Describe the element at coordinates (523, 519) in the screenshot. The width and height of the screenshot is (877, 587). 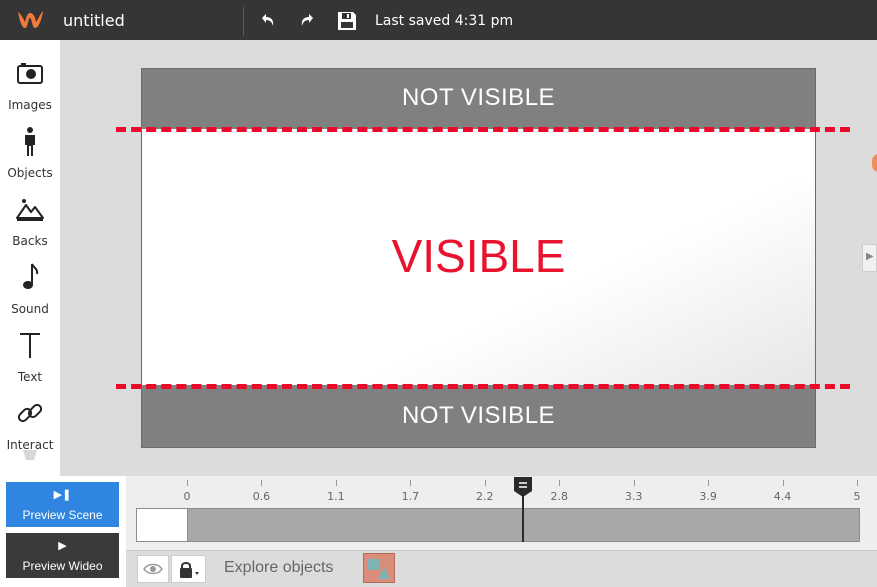
I see `playhead-line` at that location.